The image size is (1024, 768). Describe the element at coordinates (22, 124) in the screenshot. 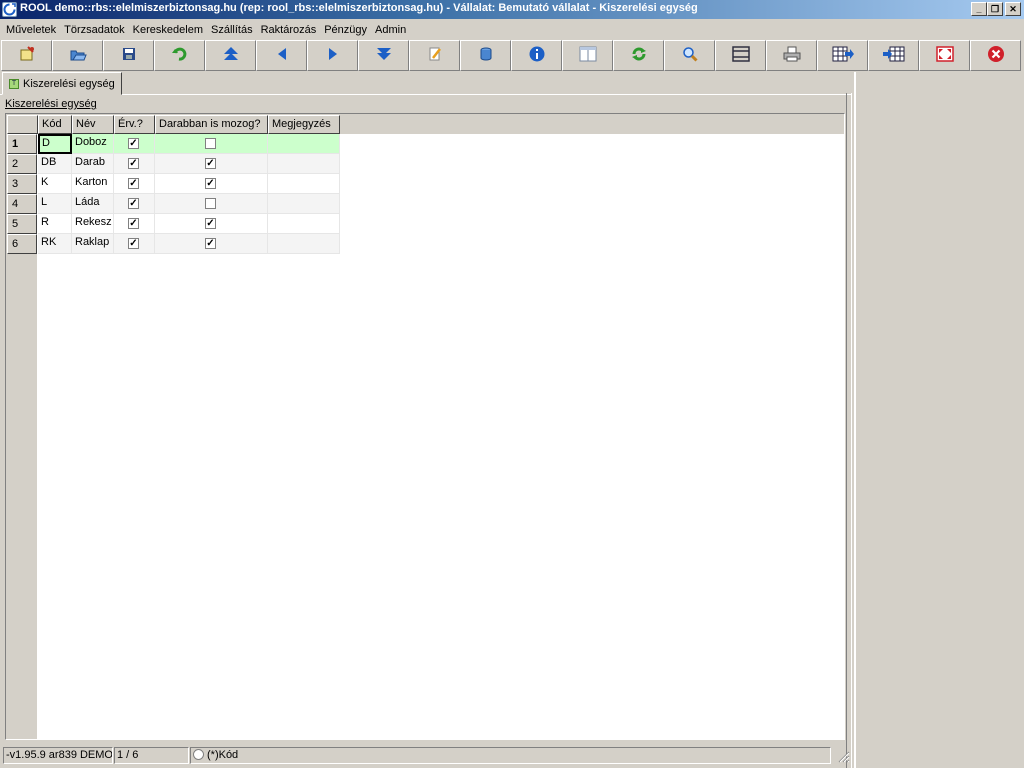

I see `corner-cell` at that location.